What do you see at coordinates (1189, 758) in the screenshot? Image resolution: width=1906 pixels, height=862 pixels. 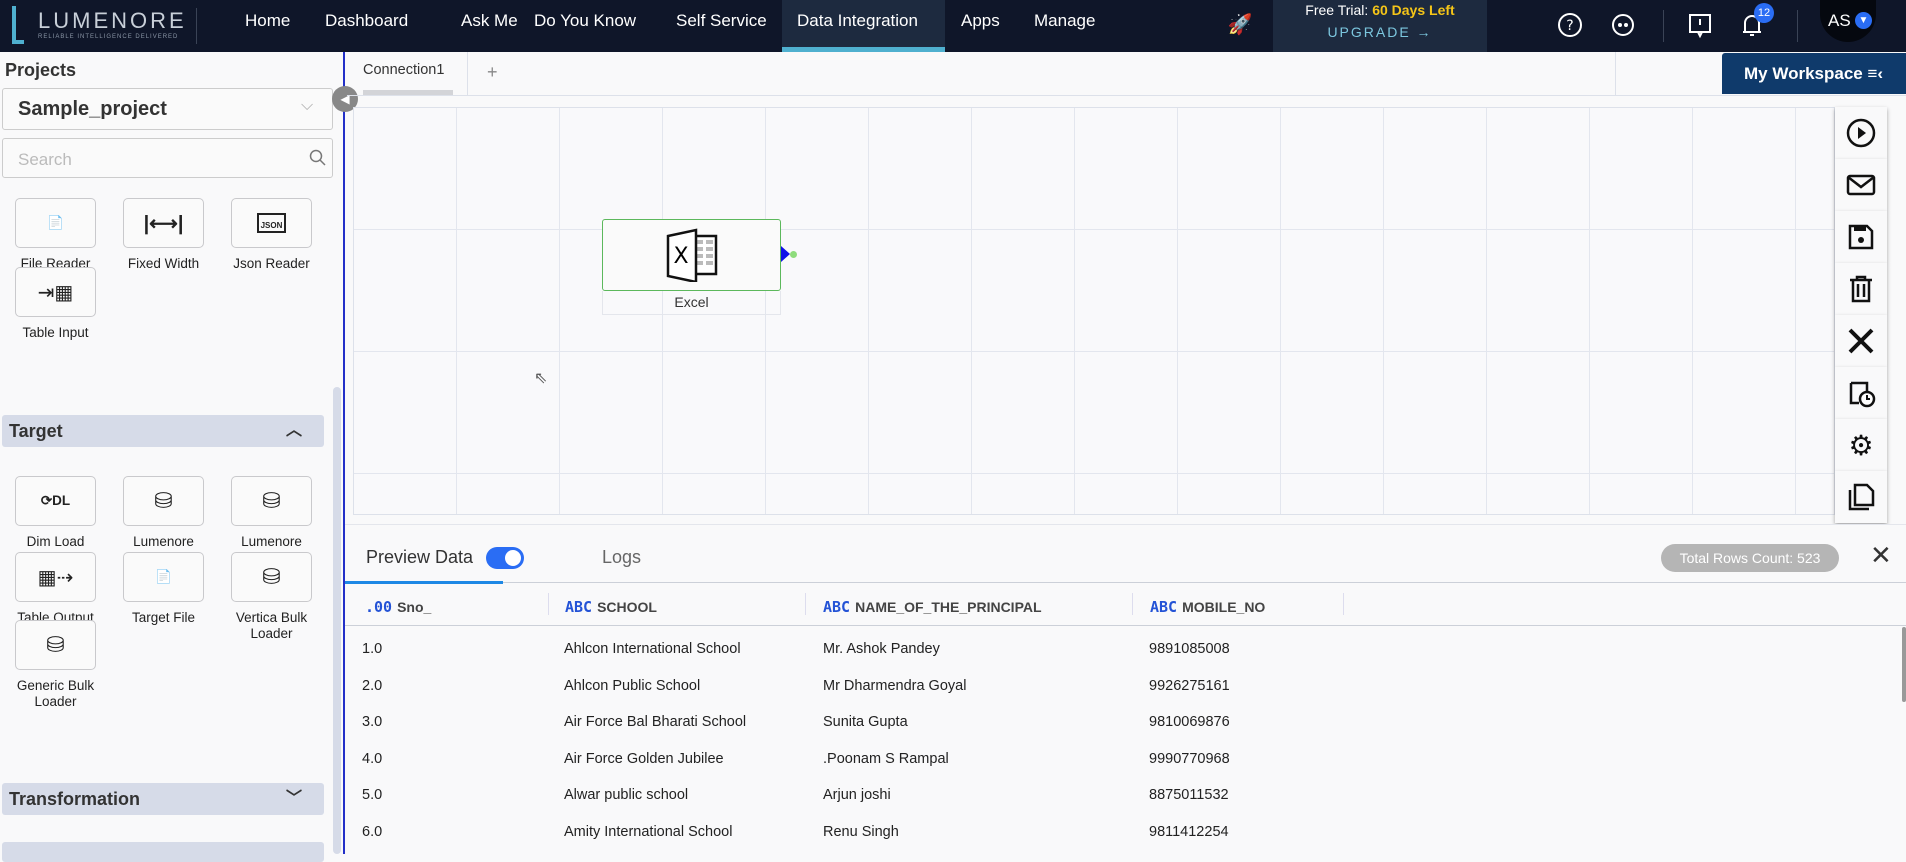 I see `table-cell: 9990770968` at bounding box center [1189, 758].